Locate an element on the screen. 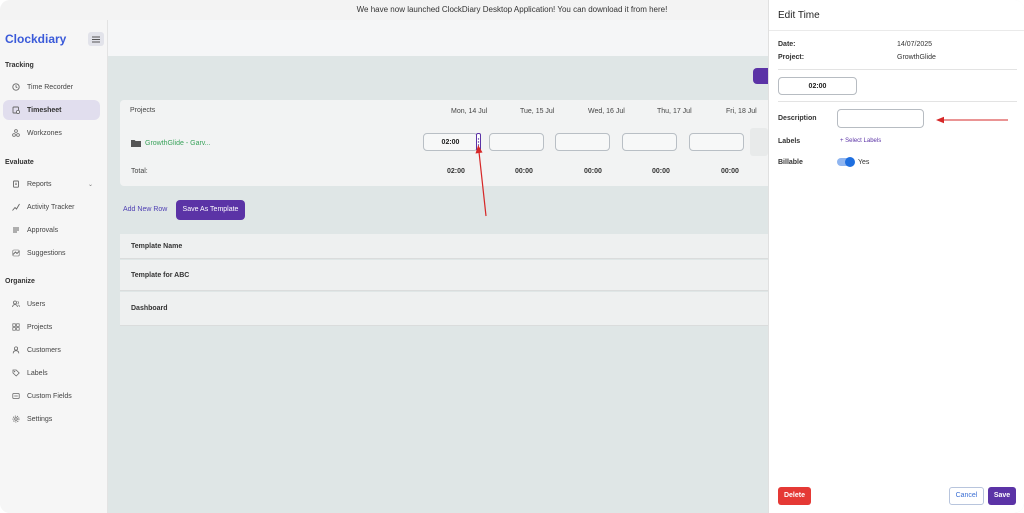 The height and width of the screenshot is (513, 1024). section-title-organize: Organize is located at coordinates (20, 281).